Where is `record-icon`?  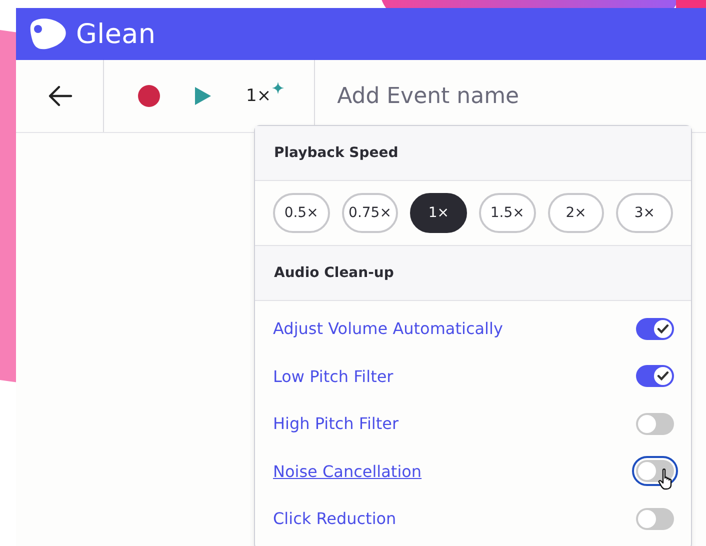
record-icon is located at coordinates (149, 96).